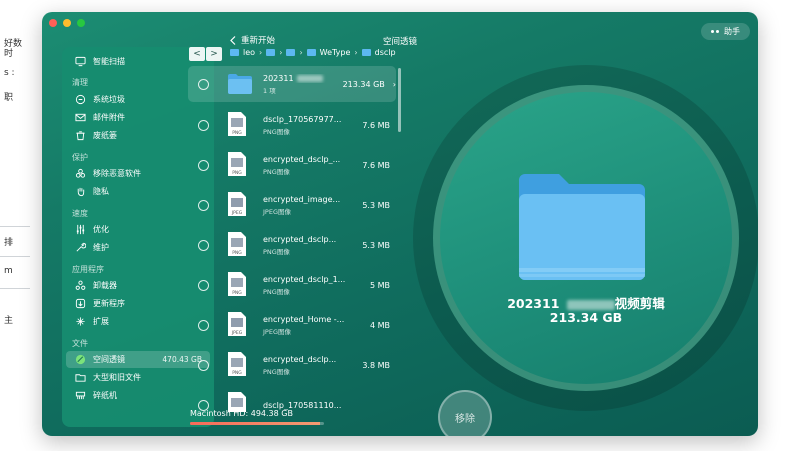  I want to click on bg-text: 时, so click(9, 54).